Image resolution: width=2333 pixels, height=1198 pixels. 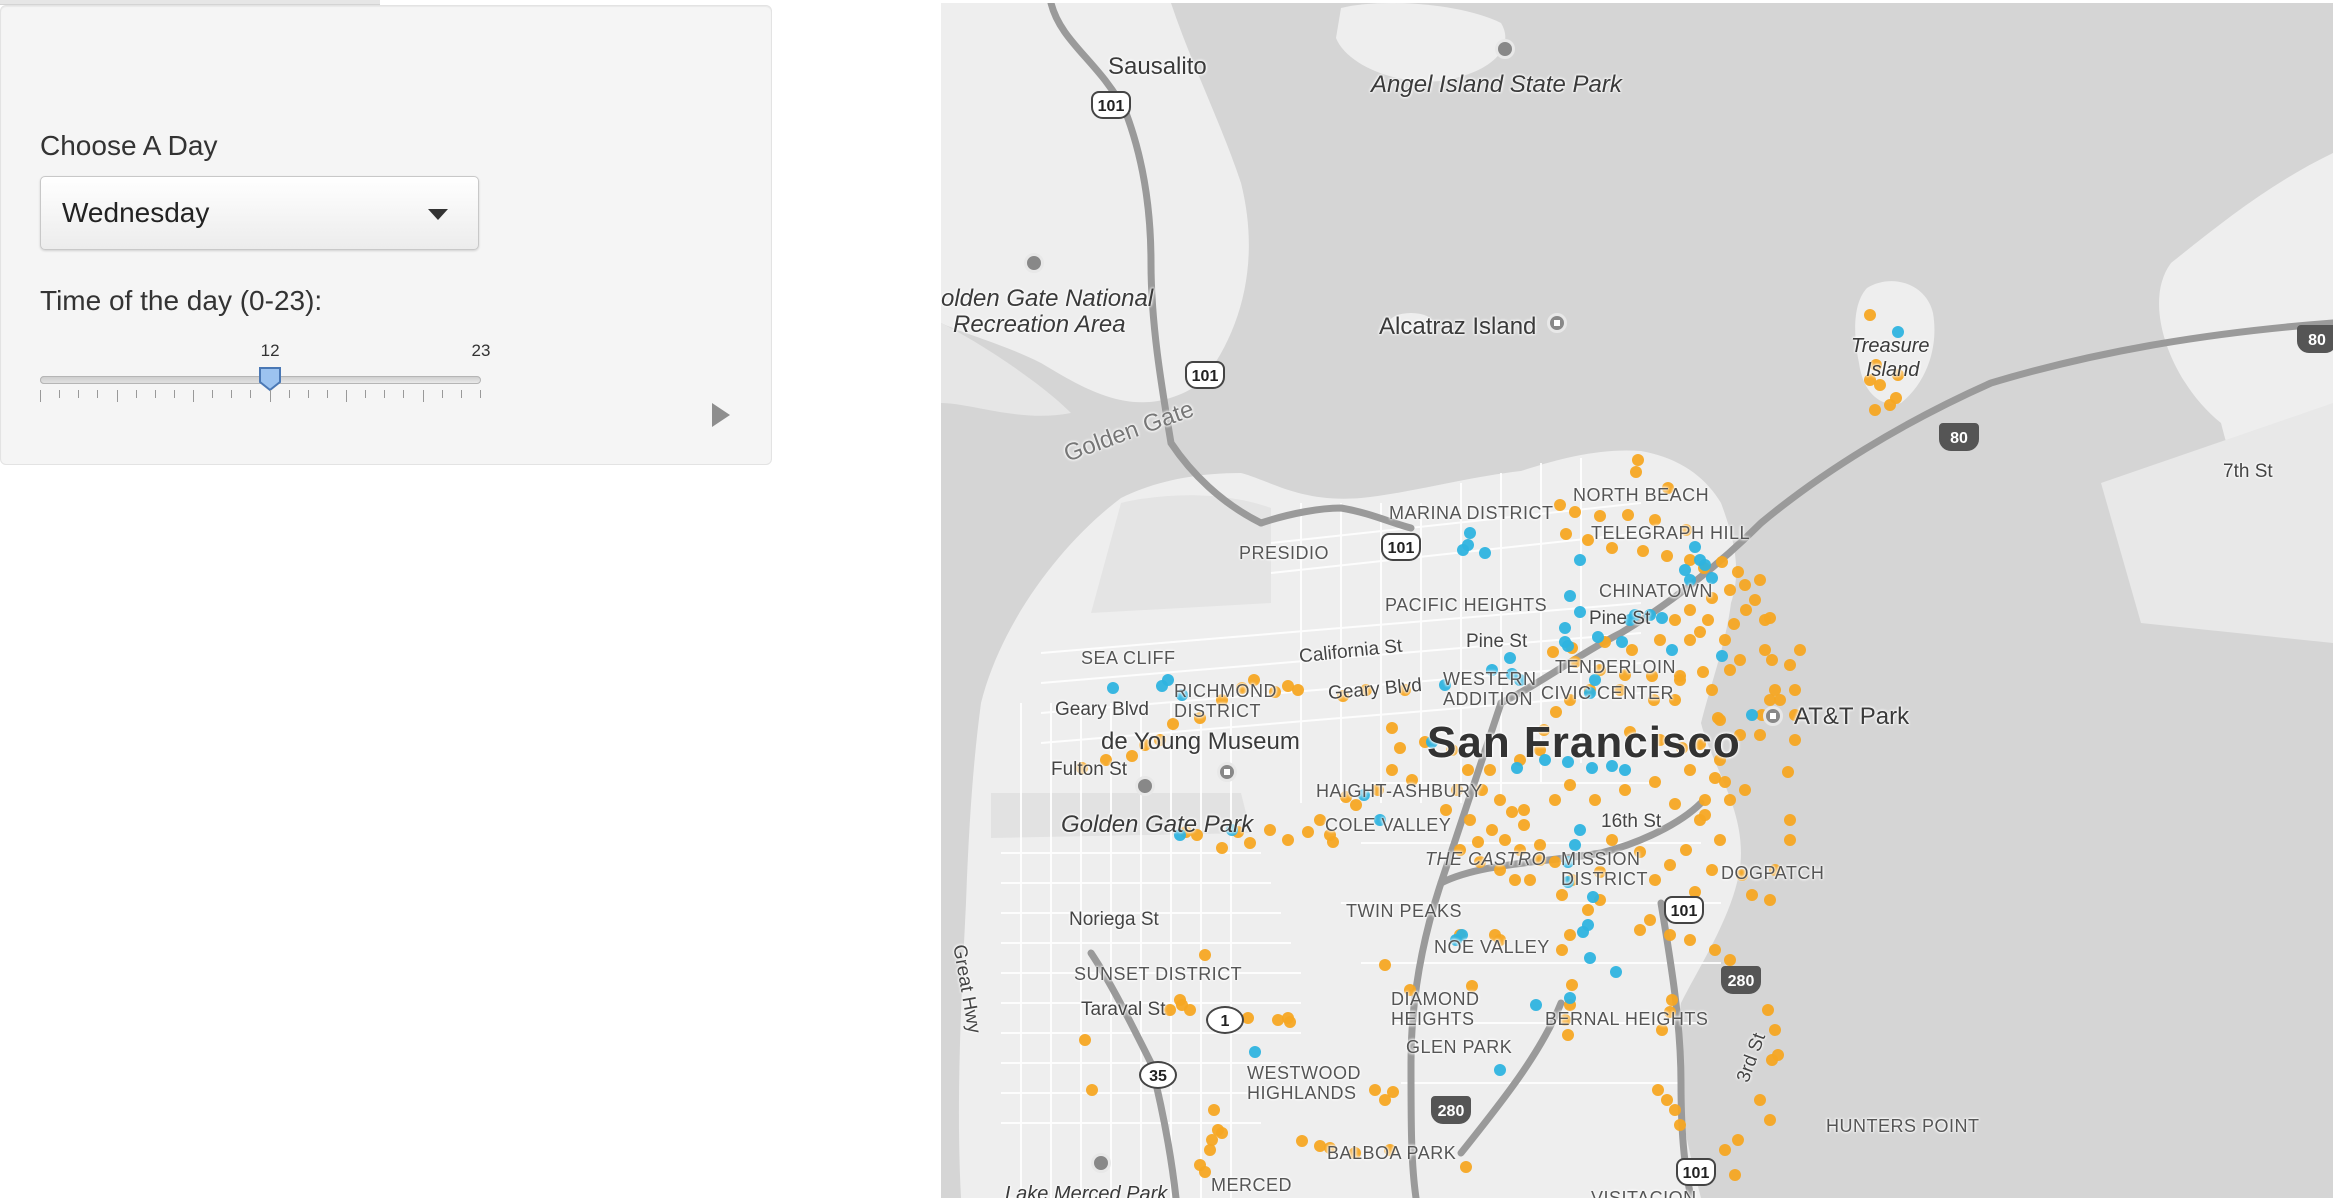 I want to click on day-select: Wednesday, so click(x=259, y=213).